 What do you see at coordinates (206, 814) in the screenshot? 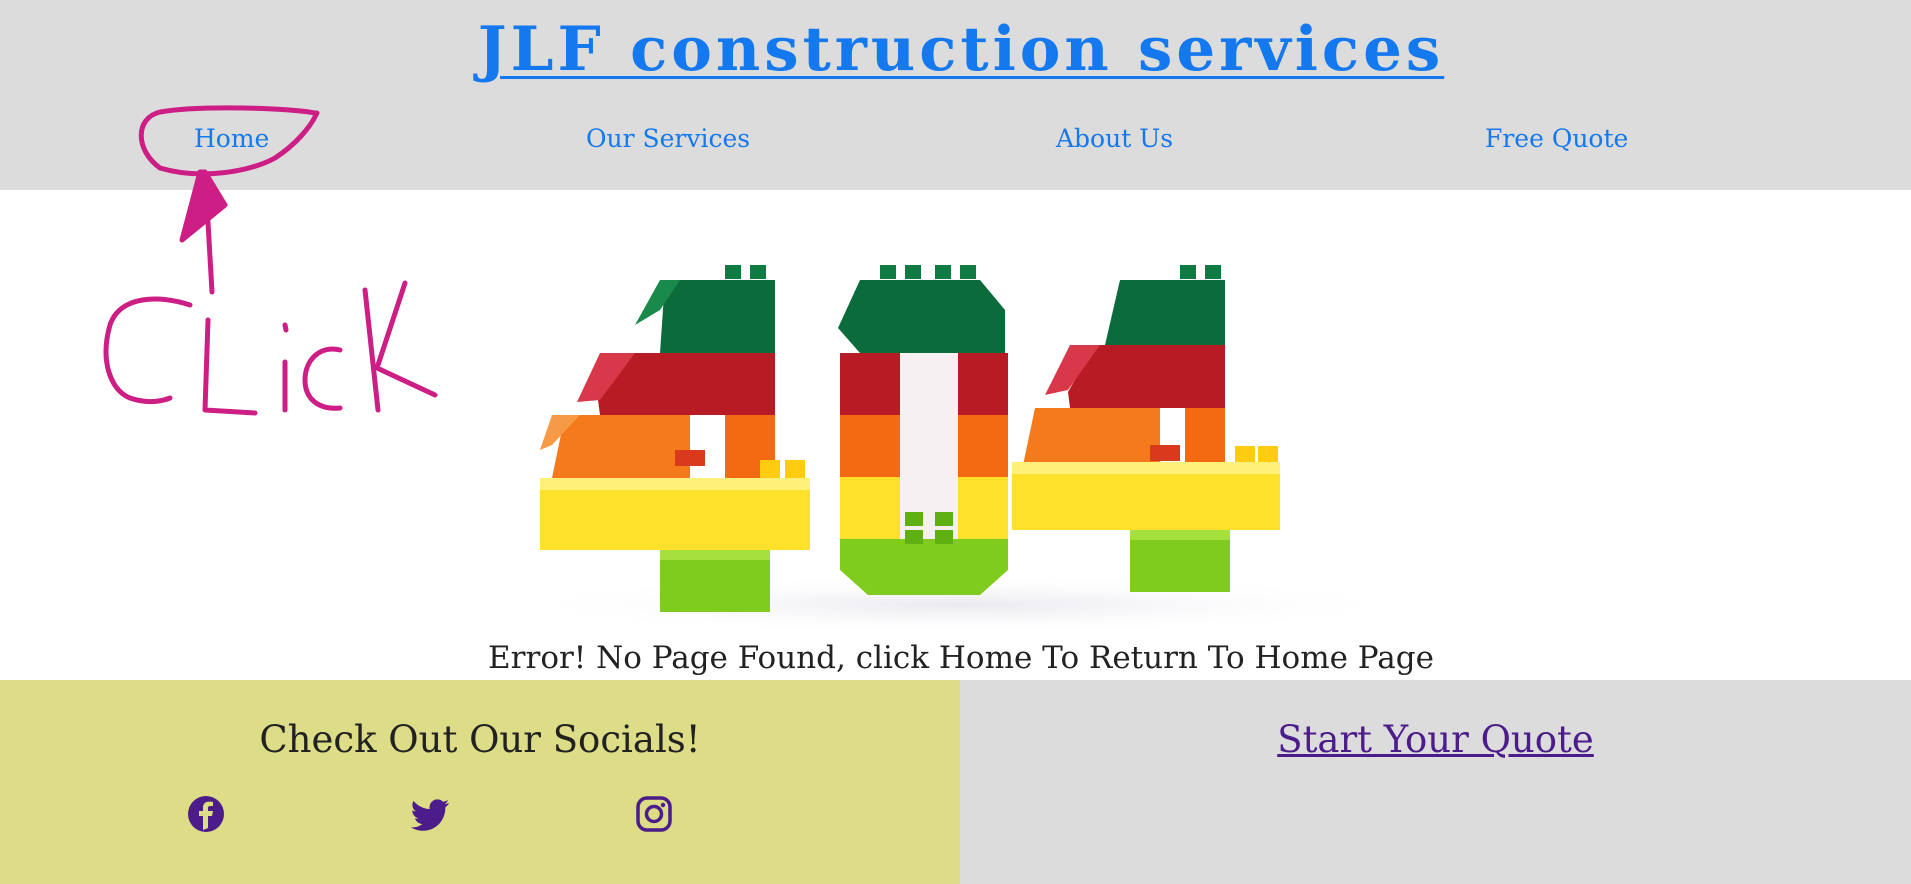
I see `facebook-icon` at bounding box center [206, 814].